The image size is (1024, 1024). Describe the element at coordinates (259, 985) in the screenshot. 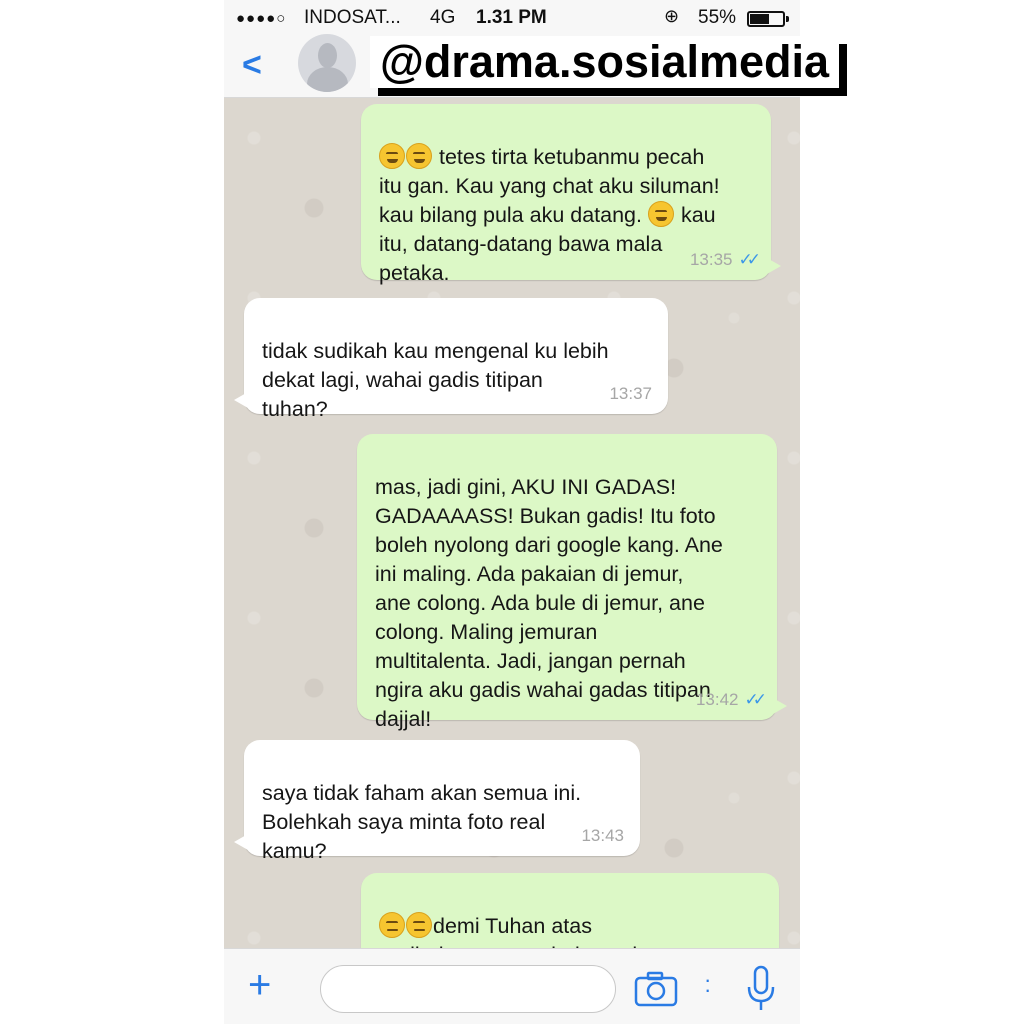

I see `plus-icon: +` at that location.